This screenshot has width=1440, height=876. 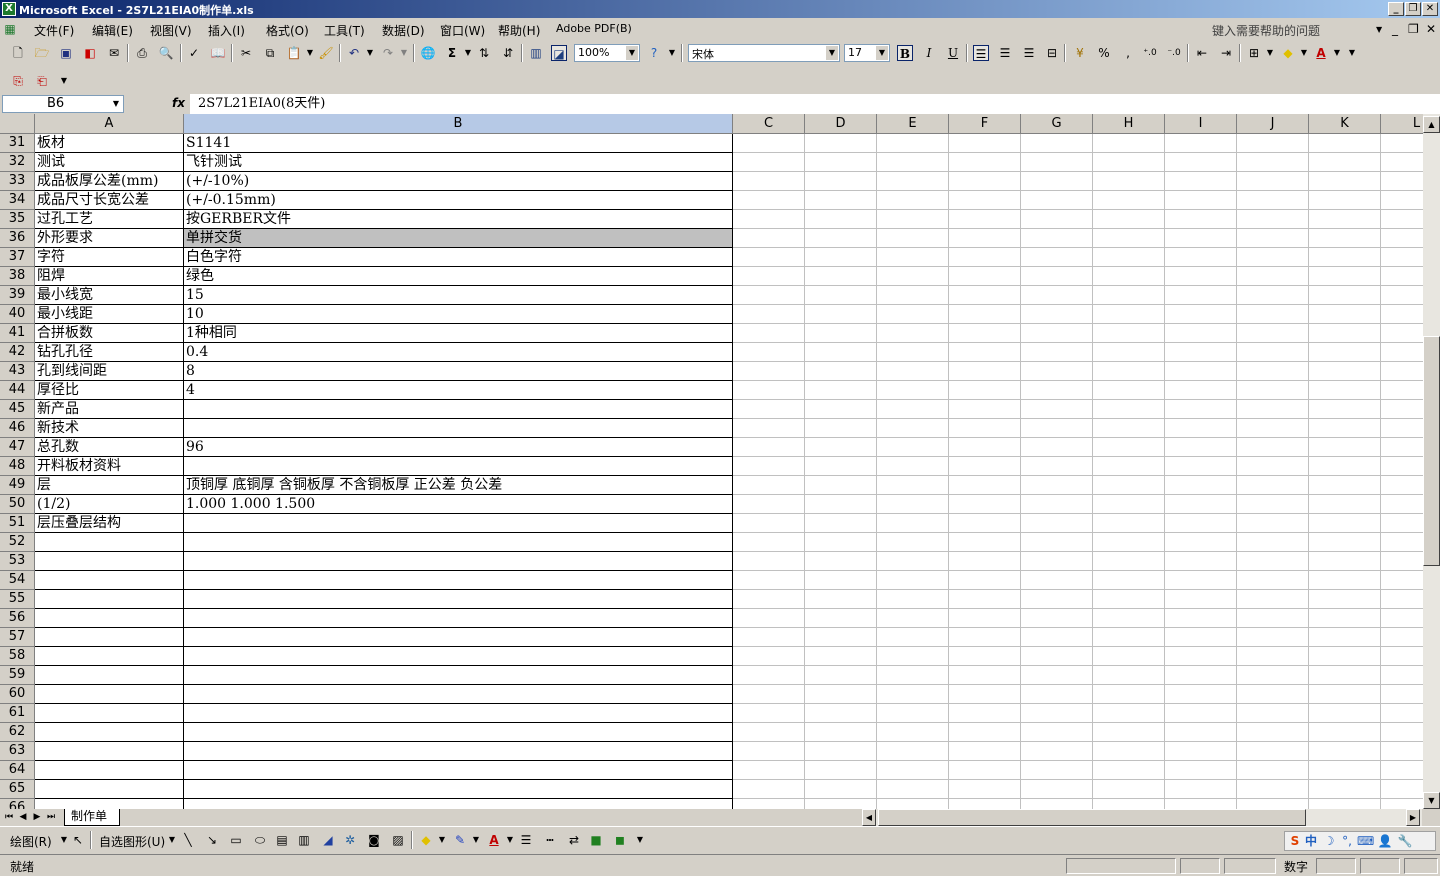 I want to click on row-header: 31, so click(x=17, y=143).